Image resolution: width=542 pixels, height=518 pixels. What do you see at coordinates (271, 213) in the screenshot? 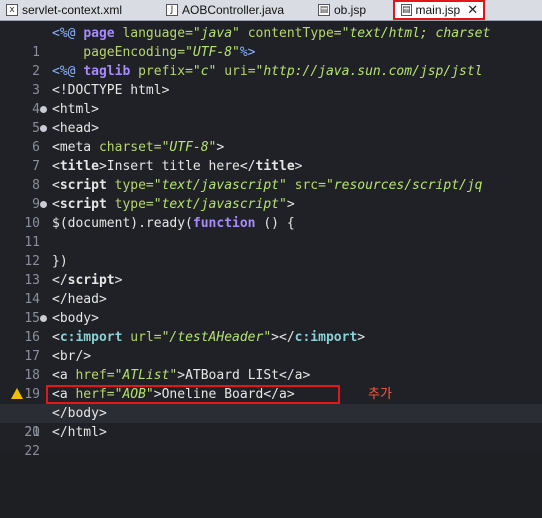
I see `code-line: 10 <script type="text/javascript">` at bounding box center [271, 213].